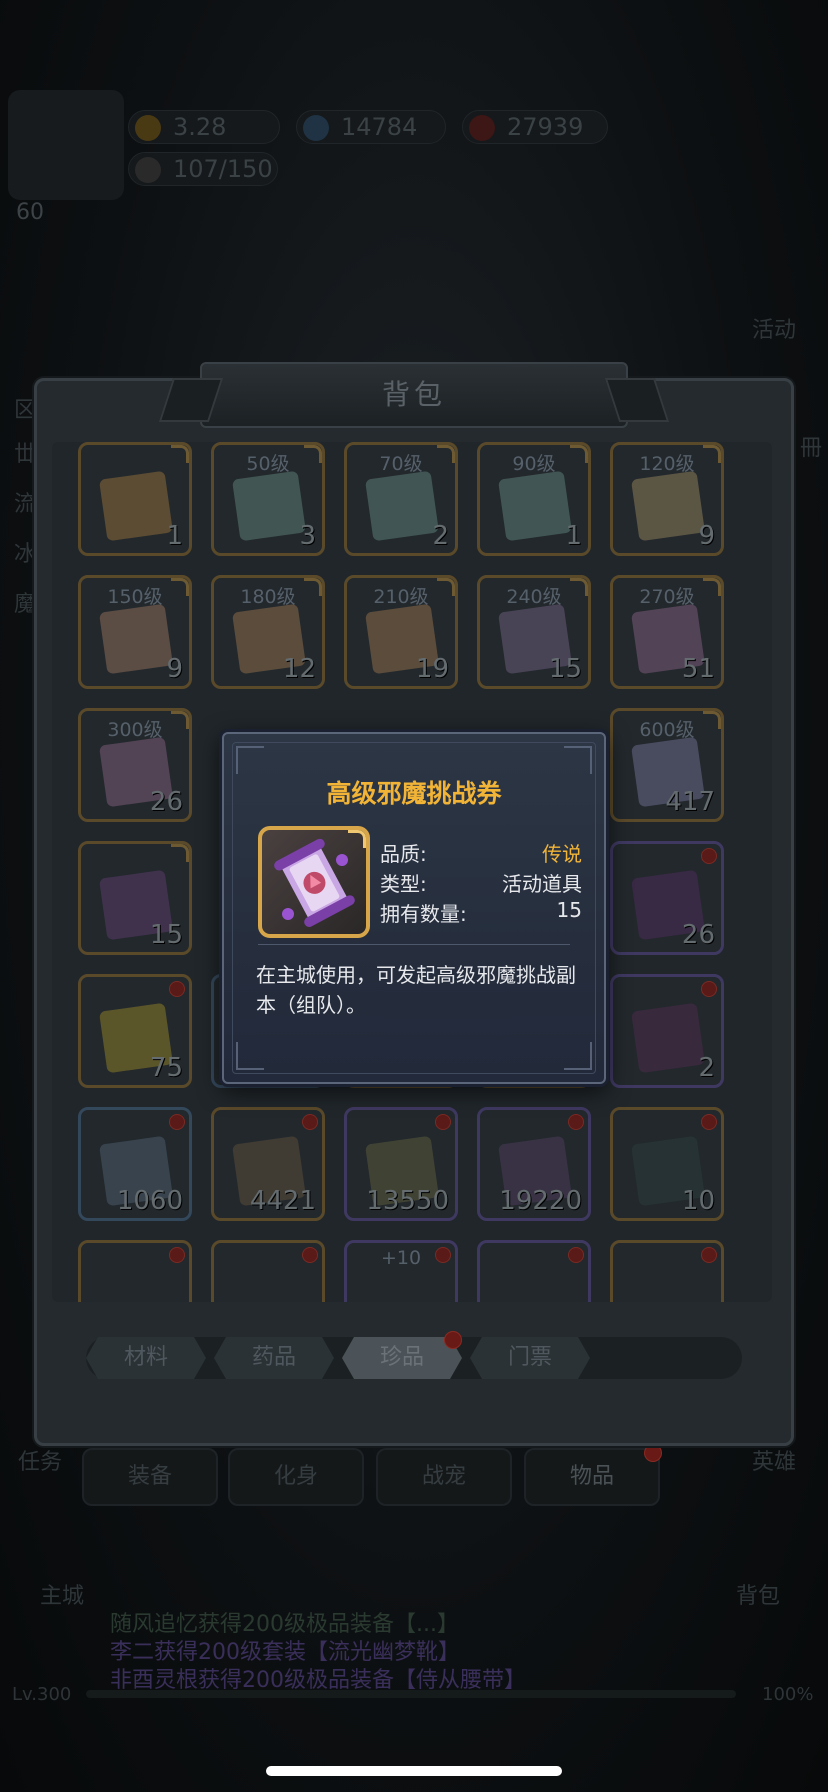 This screenshot has width=828, height=1792. What do you see at coordinates (307, 536) in the screenshot?
I see `item-count: 3` at bounding box center [307, 536].